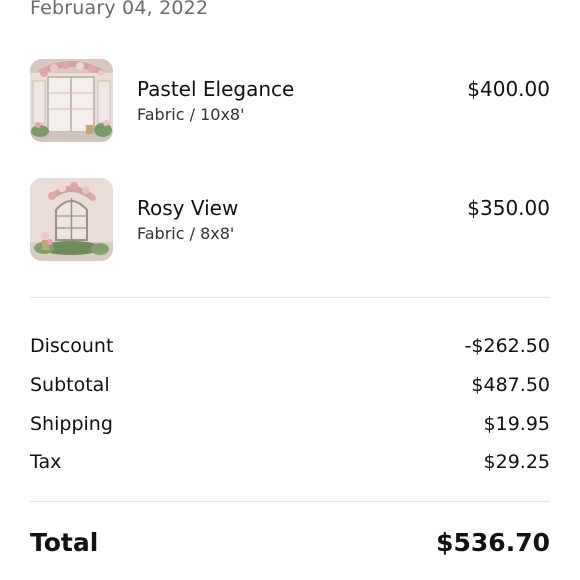 The height and width of the screenshot is (580, 580). I want to click on total-label: Total, so click(64, 542).